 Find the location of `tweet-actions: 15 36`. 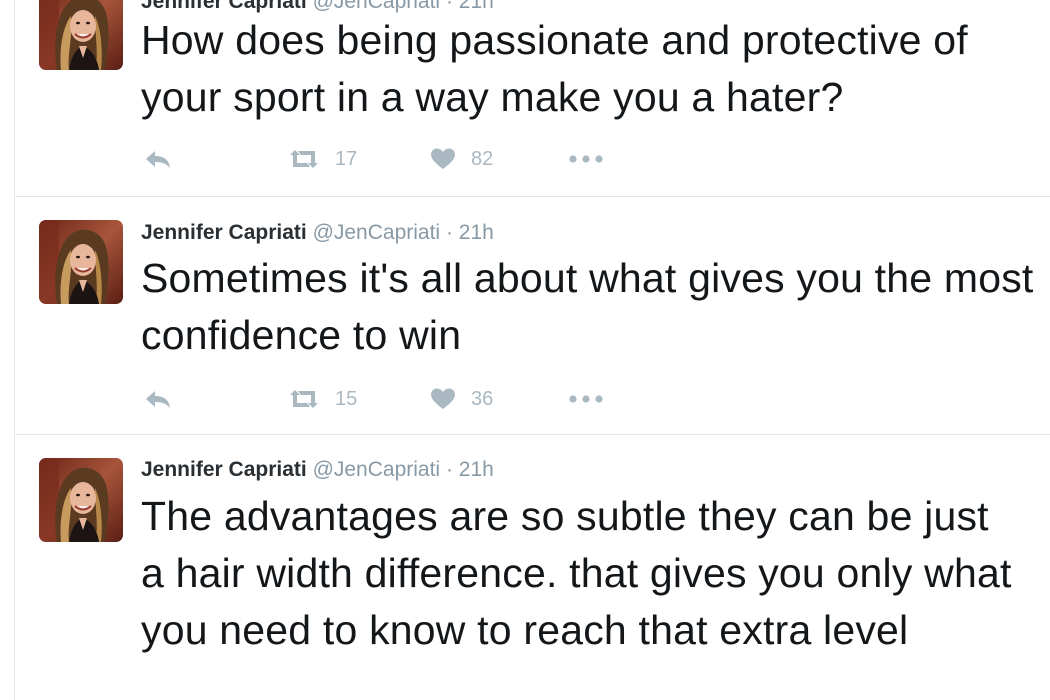

tweet-actions: 15 36 is located at coordinates (441, 399).